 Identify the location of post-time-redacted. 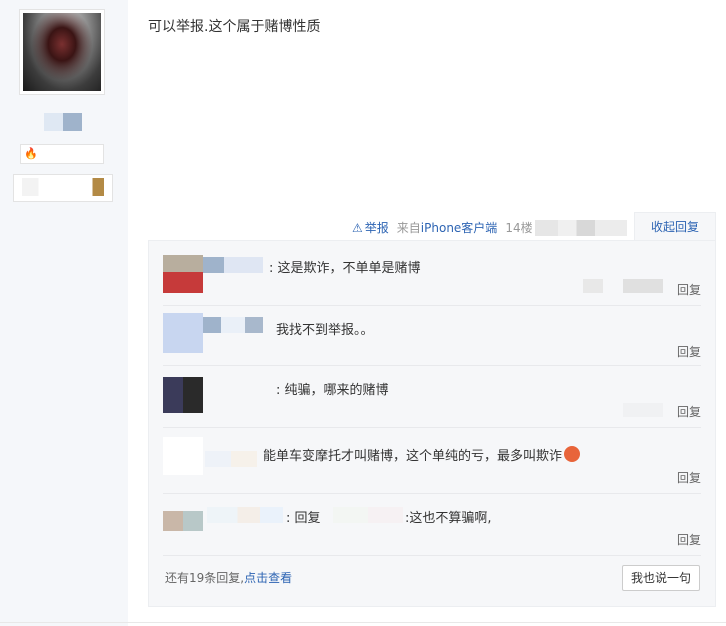
(580, 227).